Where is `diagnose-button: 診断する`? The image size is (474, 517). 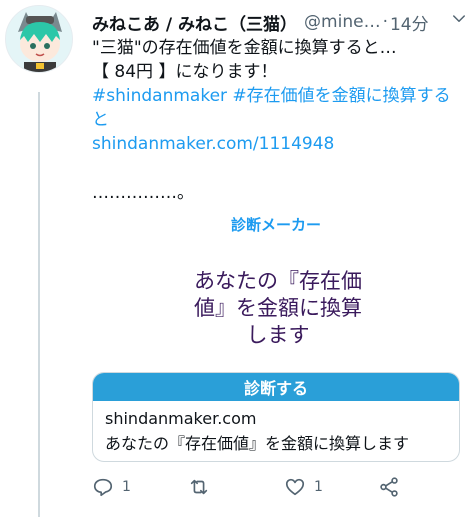 diagnose-button: 診断する is located at coordinates (276, 387).